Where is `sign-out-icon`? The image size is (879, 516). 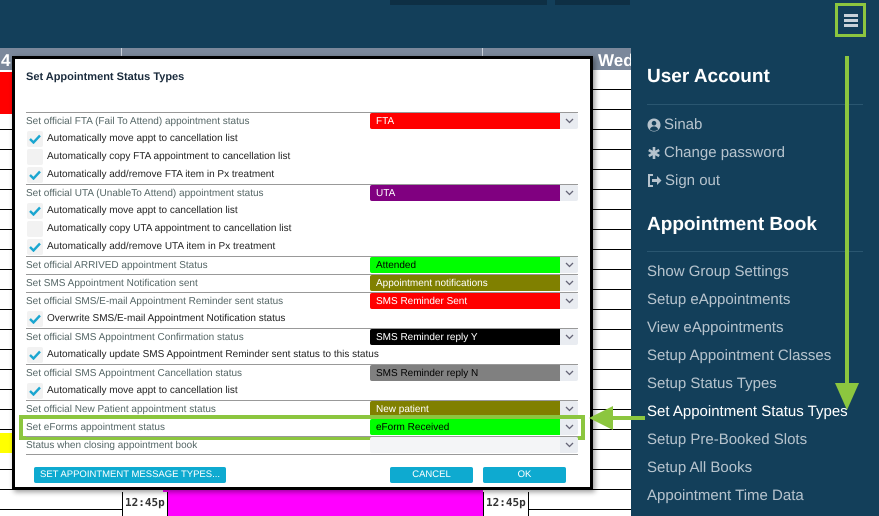 sign-out-icon is located at coordinates (654, 180).